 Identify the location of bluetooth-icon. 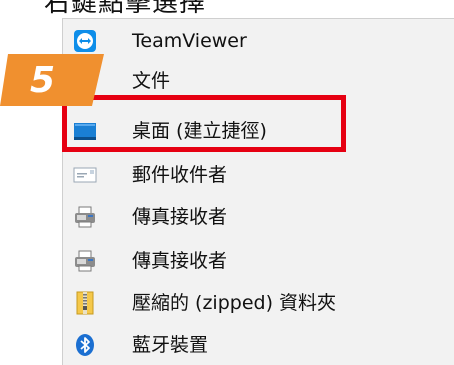
(85, 345).